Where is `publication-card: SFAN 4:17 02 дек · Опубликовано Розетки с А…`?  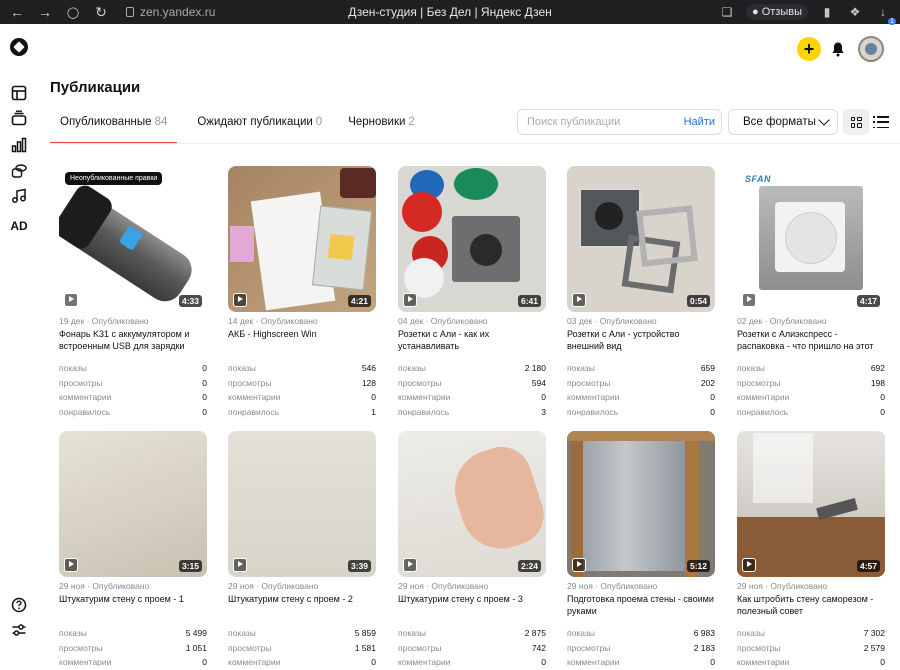
publication-card: SFAN 4:17 02 дек · Опубликовано Розетки с А… is located at coordinates (812, 292).